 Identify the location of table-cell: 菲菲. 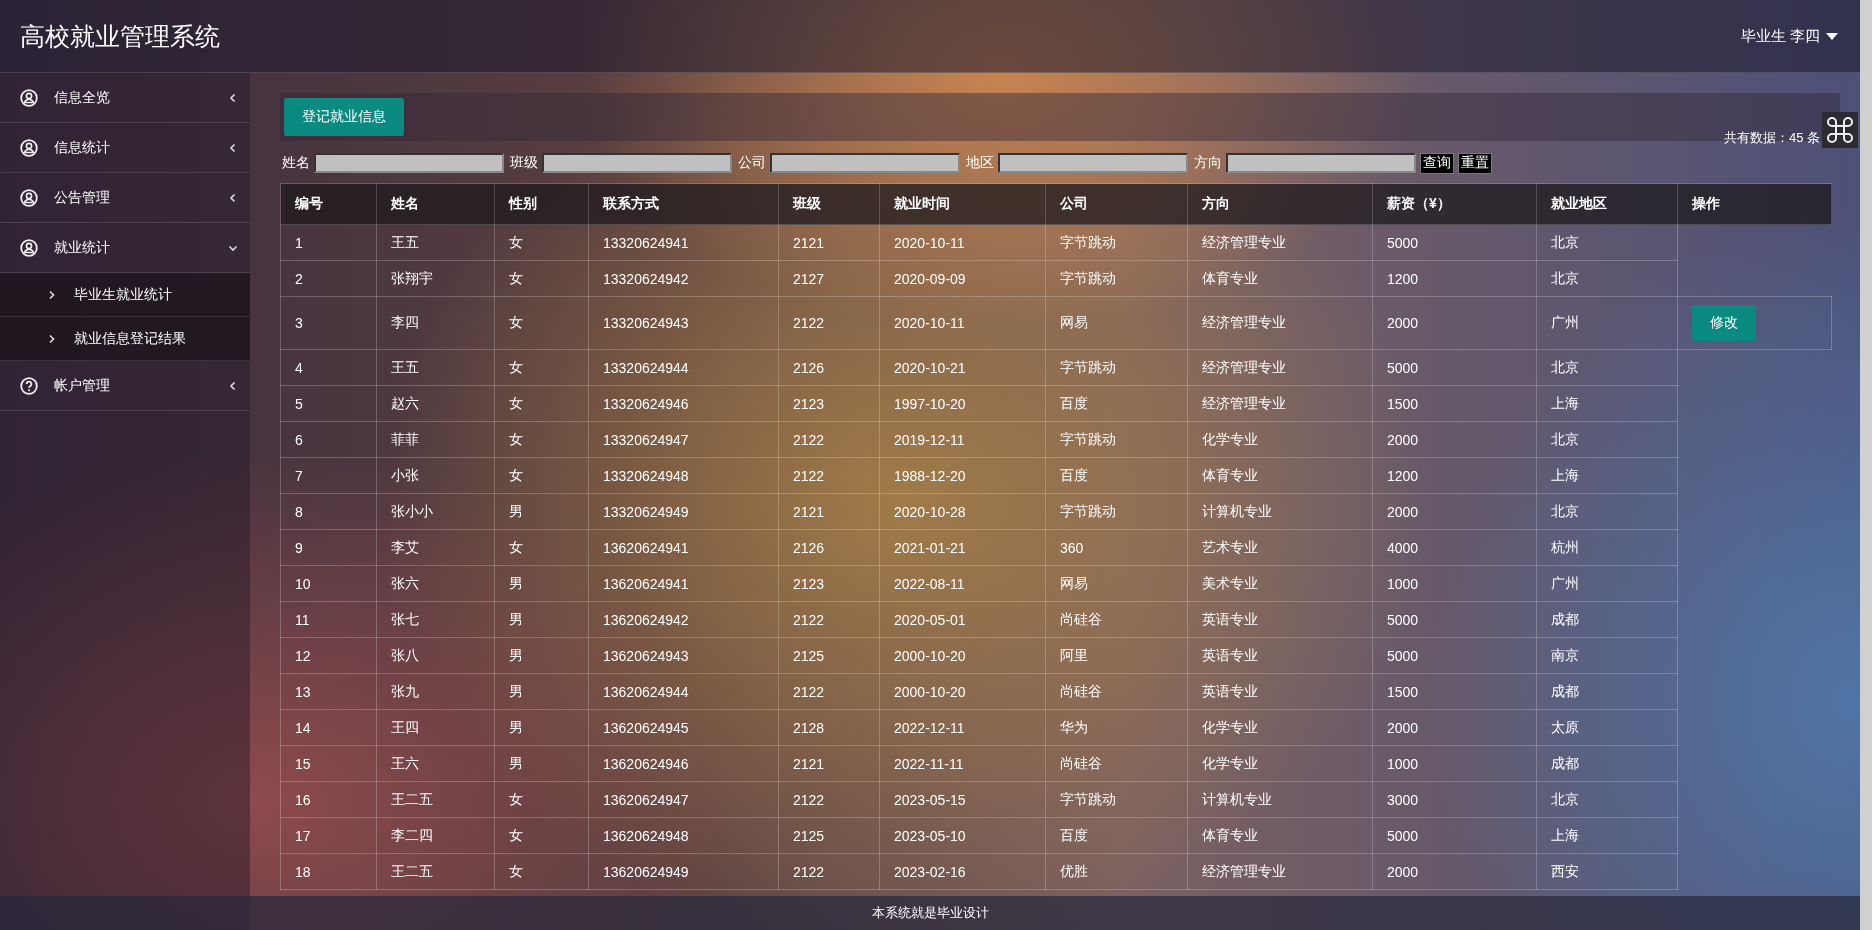
(435, 439).